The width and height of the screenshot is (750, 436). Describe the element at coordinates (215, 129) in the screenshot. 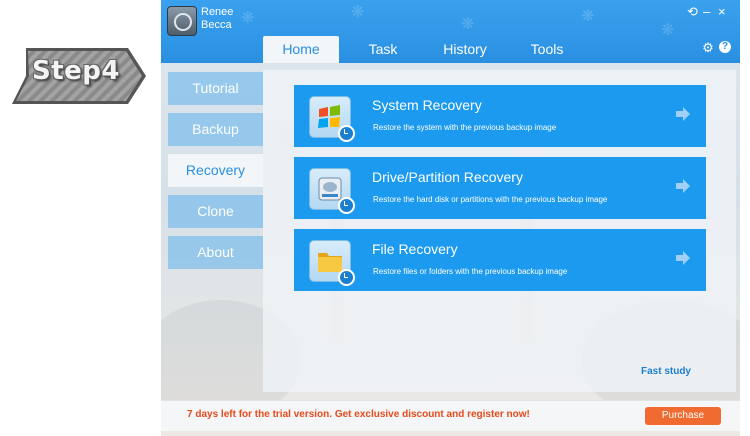

I see `sidebar-item-backup: Backup` at that location.